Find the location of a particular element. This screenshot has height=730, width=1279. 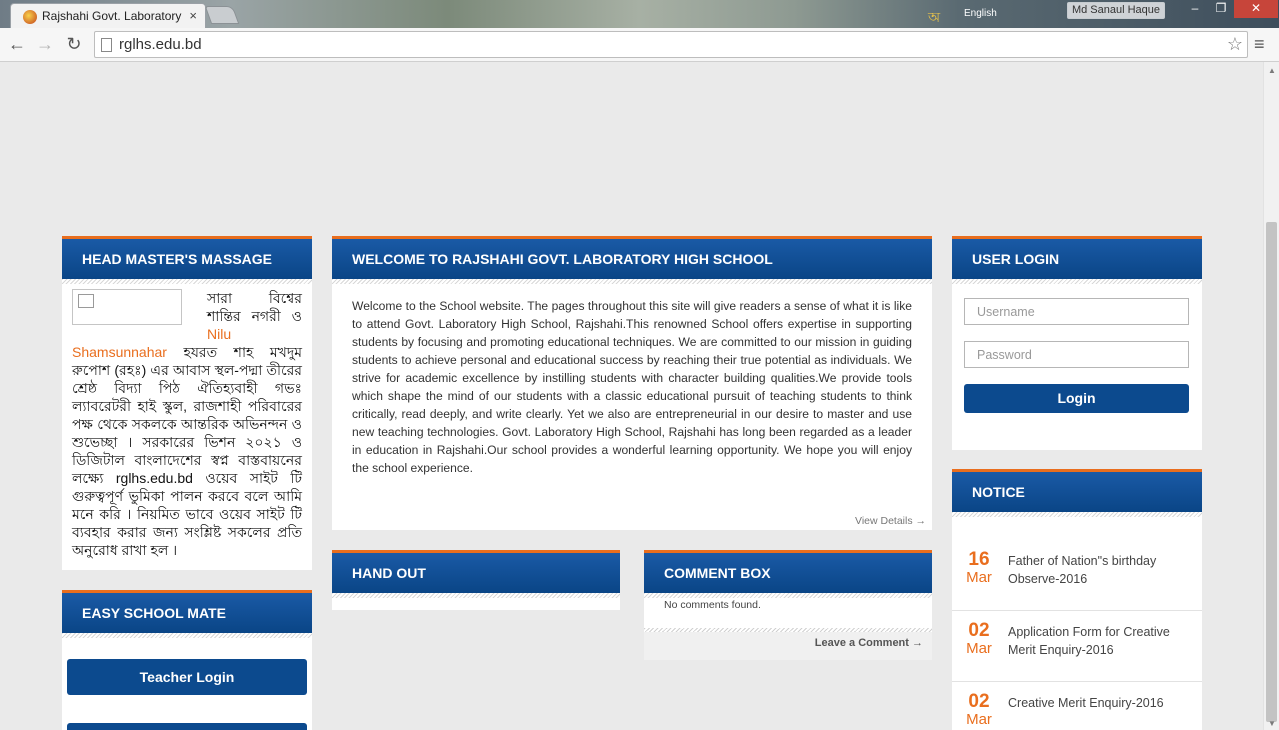

browser-menu-icon: ≡ is located at coordinates (1259, 44).